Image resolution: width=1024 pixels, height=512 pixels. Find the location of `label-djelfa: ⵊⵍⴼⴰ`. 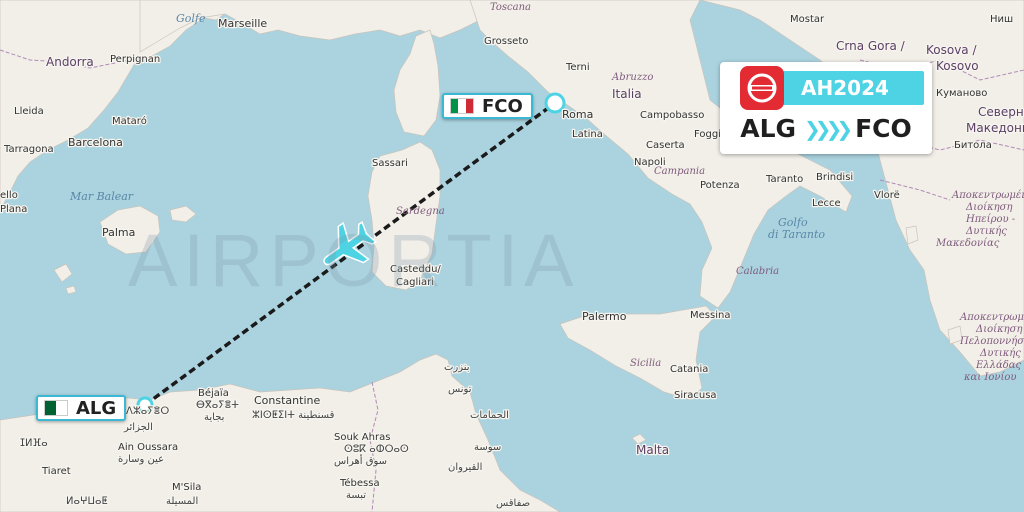

label-djelfa: ⵊⵍⴼⴰ is located at coordinates (34, 443).